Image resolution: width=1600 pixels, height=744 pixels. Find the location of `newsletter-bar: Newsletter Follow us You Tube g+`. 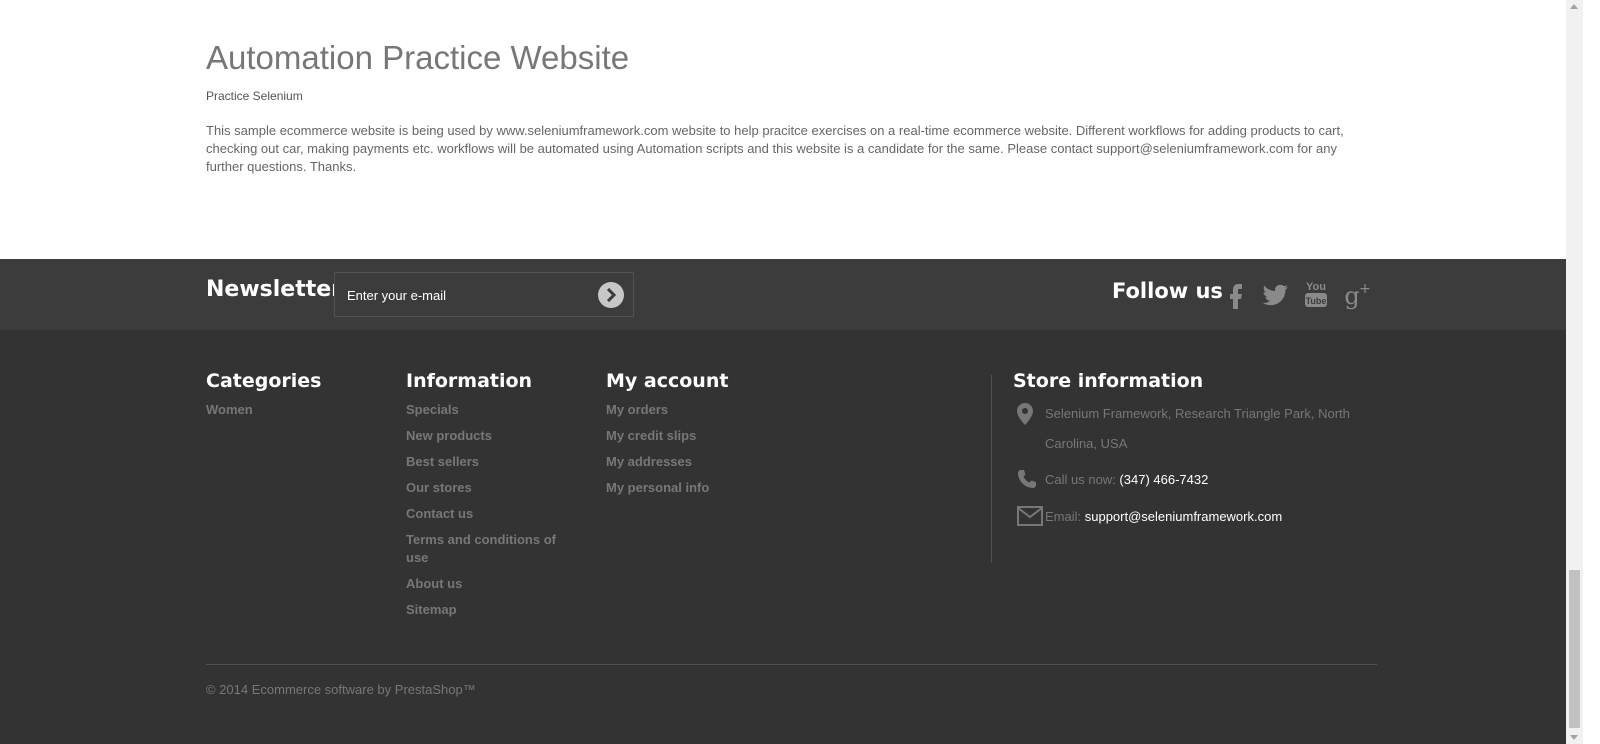

newsletter-bar: Newsletter Follow us You Tube g+ is located at coordinates (791, 294).